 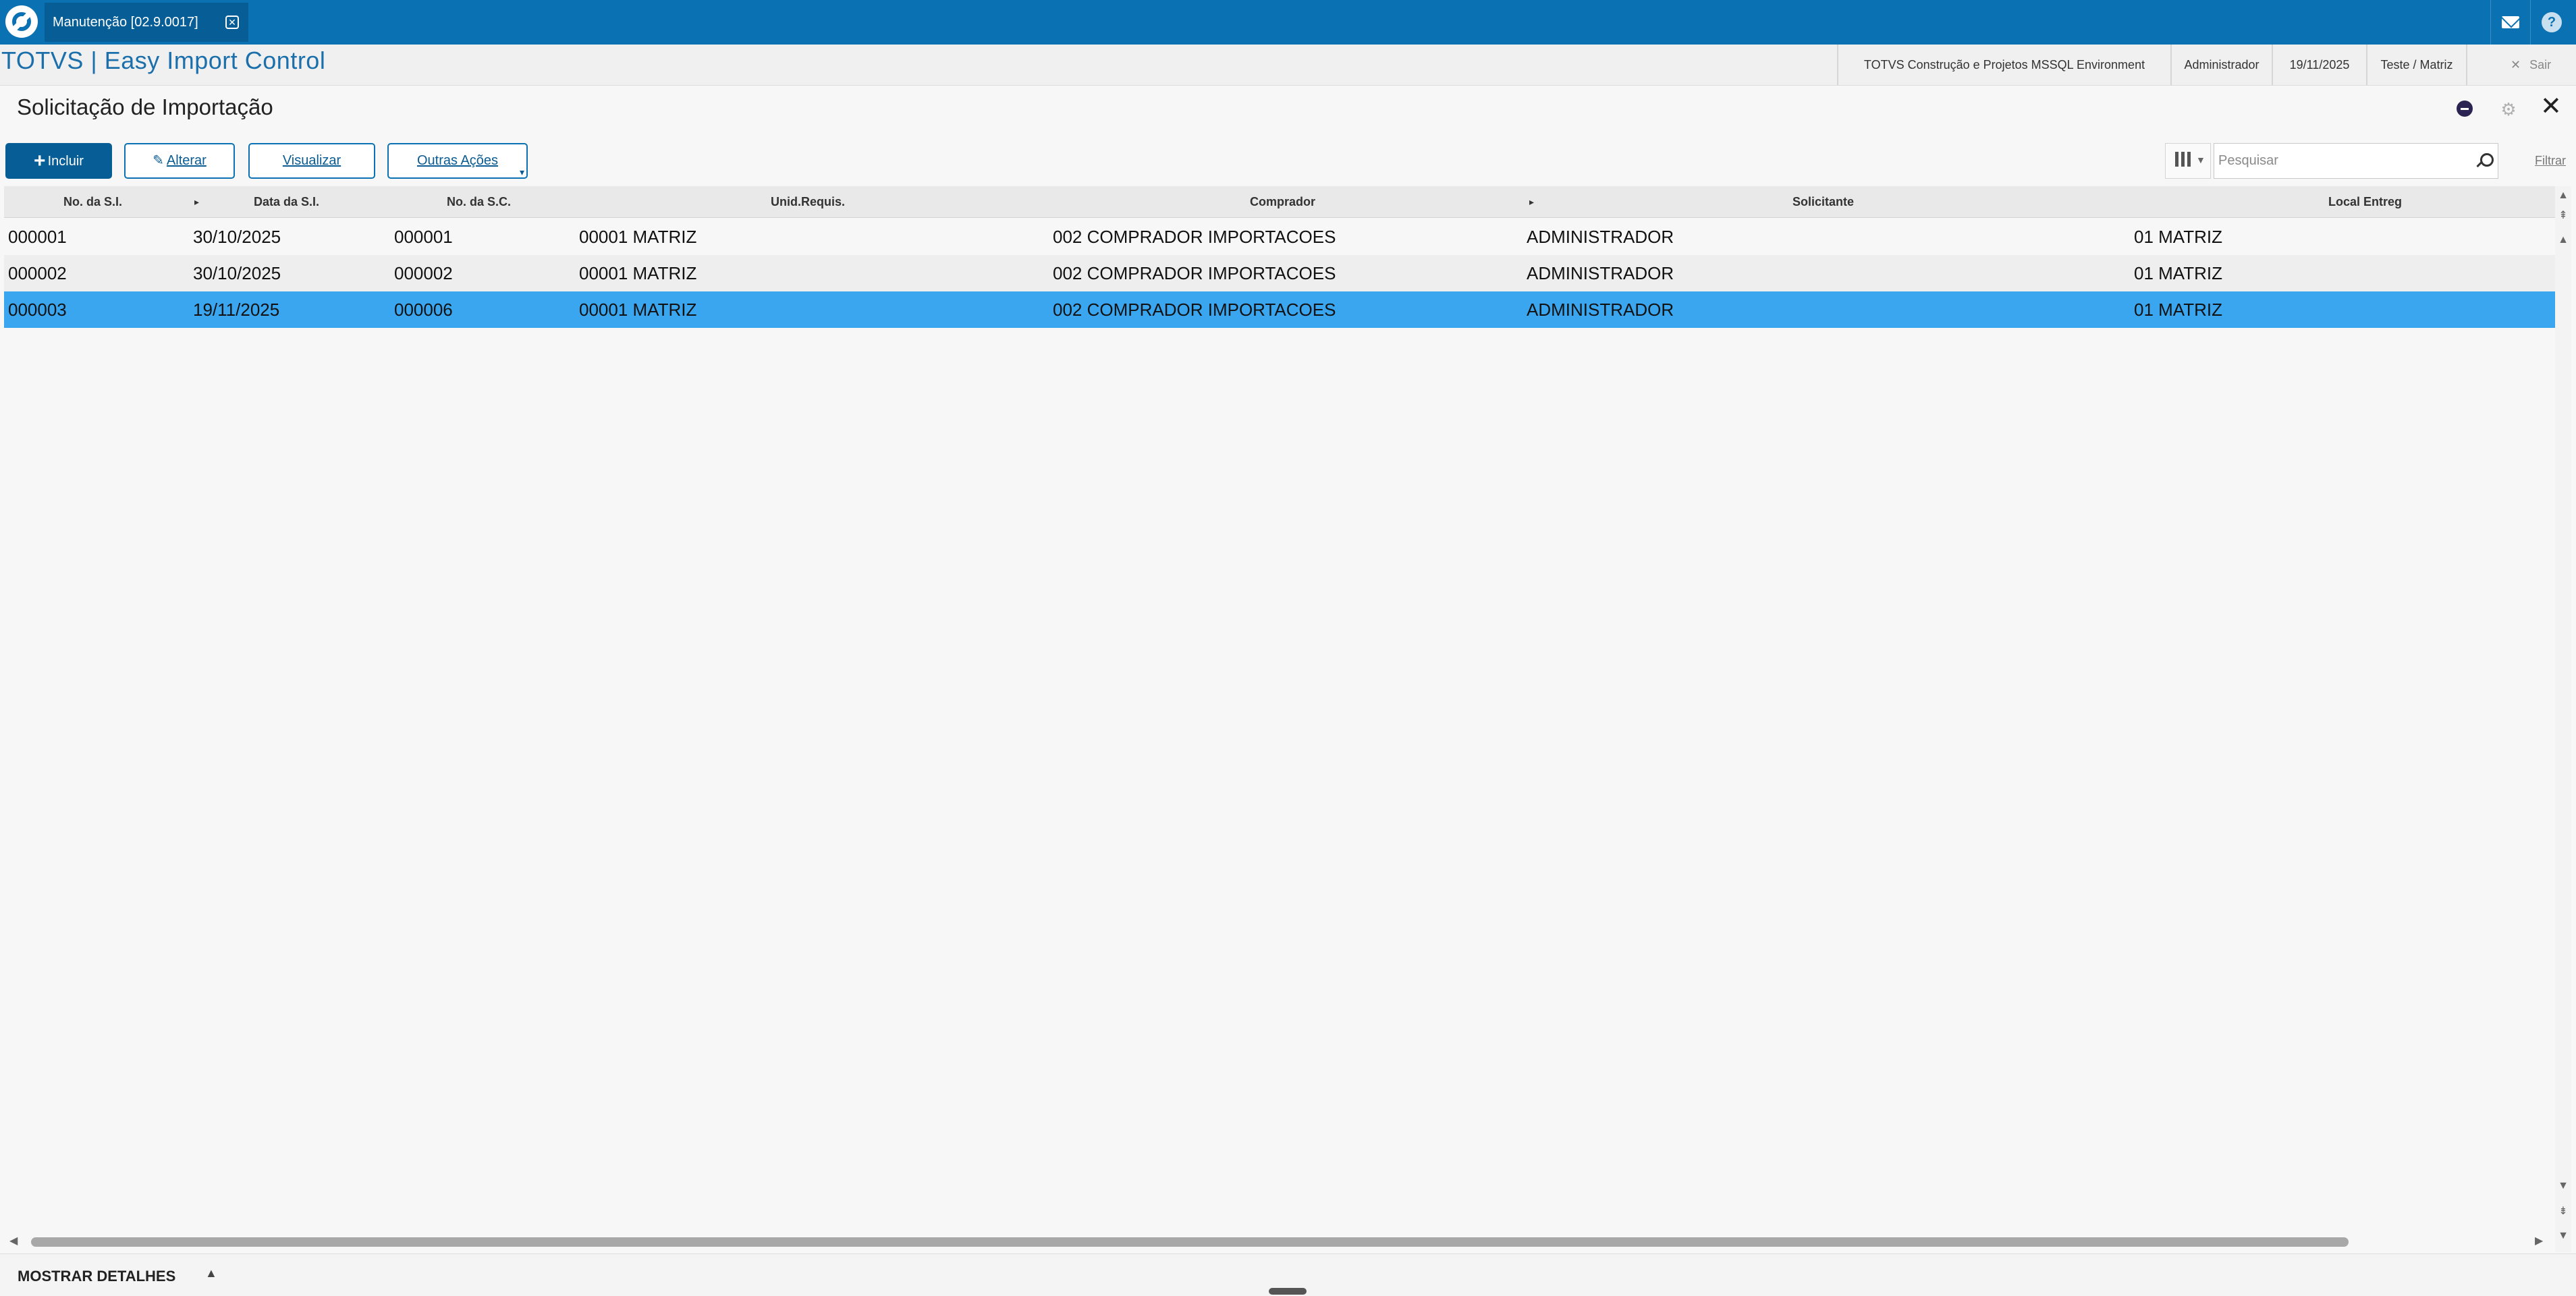 I want to click on logout-icon: ✕, so click(x=2516, y=65).